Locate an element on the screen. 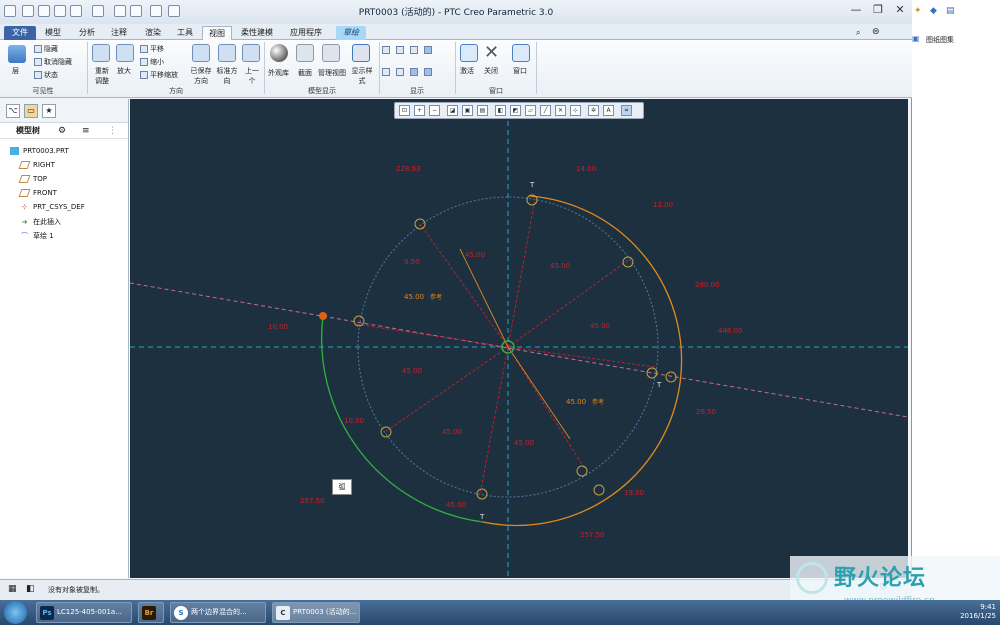 This screenshot has width=1000, height=625. pan-button: 平移 is located at coordinates (152, 49).